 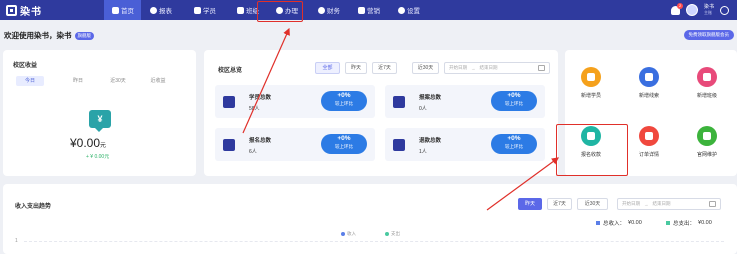 I want to click on yen-icon: ¥, so click(x=100, y=121).